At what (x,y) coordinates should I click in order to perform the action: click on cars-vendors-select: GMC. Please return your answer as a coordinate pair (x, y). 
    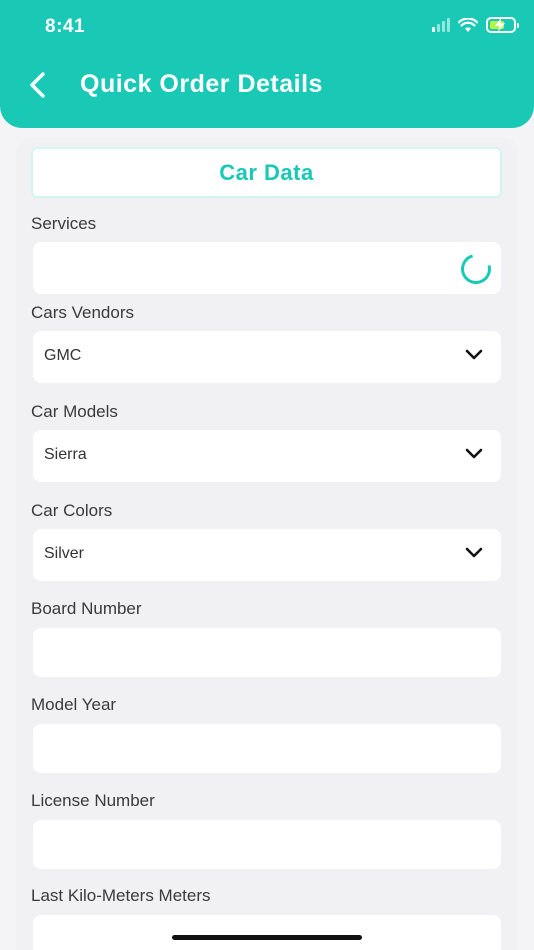
    Looking at the image, I should click on (267, 357).